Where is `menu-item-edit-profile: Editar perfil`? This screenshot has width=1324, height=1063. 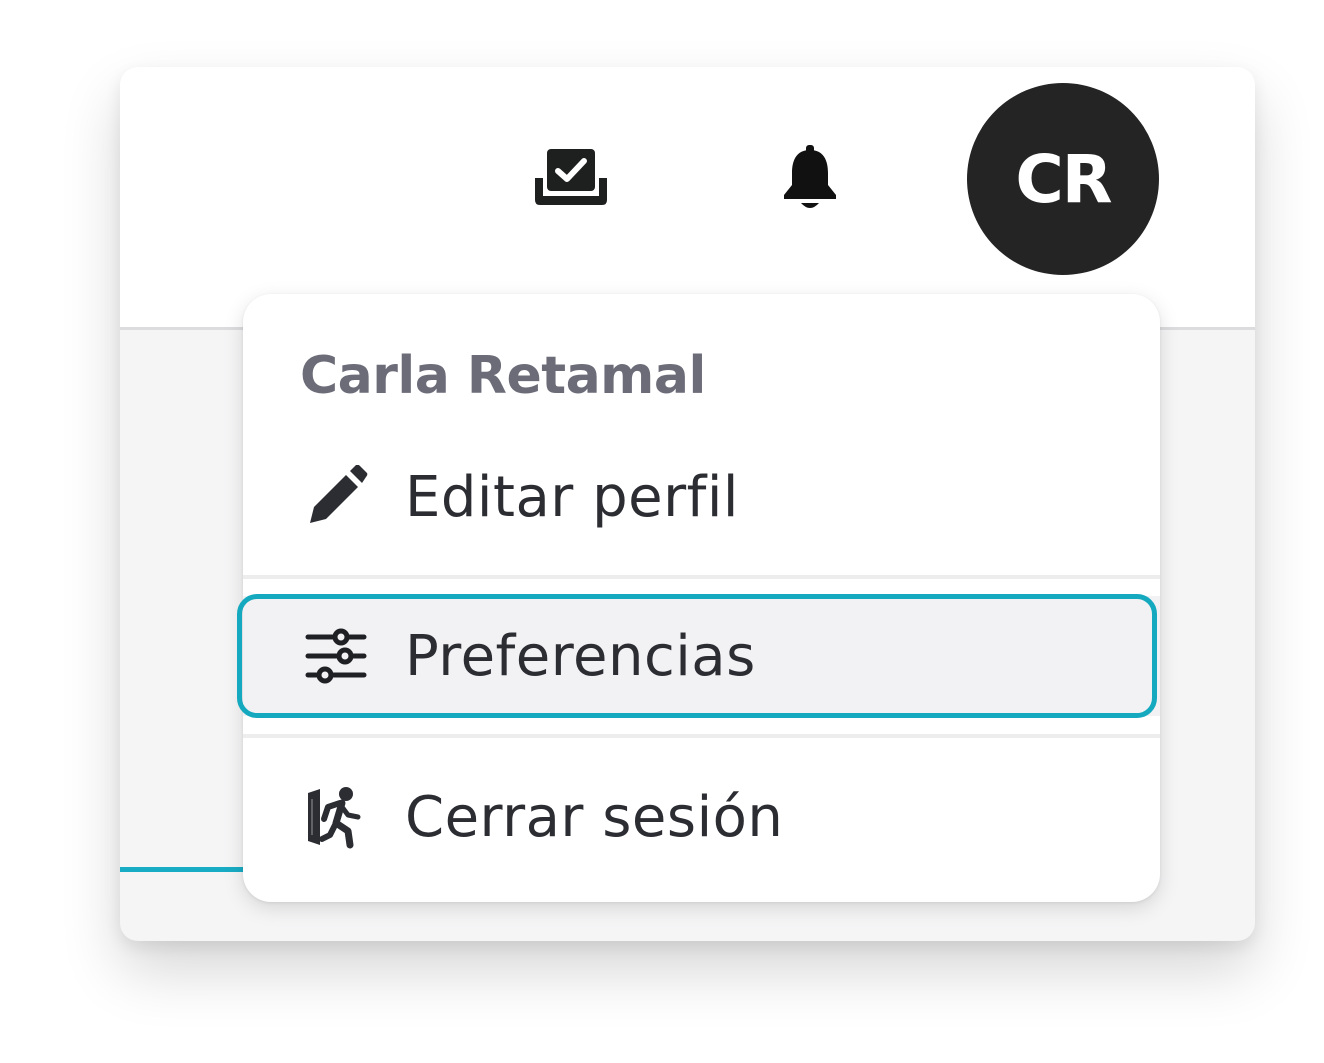
menu-item-edit-profile: Editar perfil is located at coordinates (701, 497).